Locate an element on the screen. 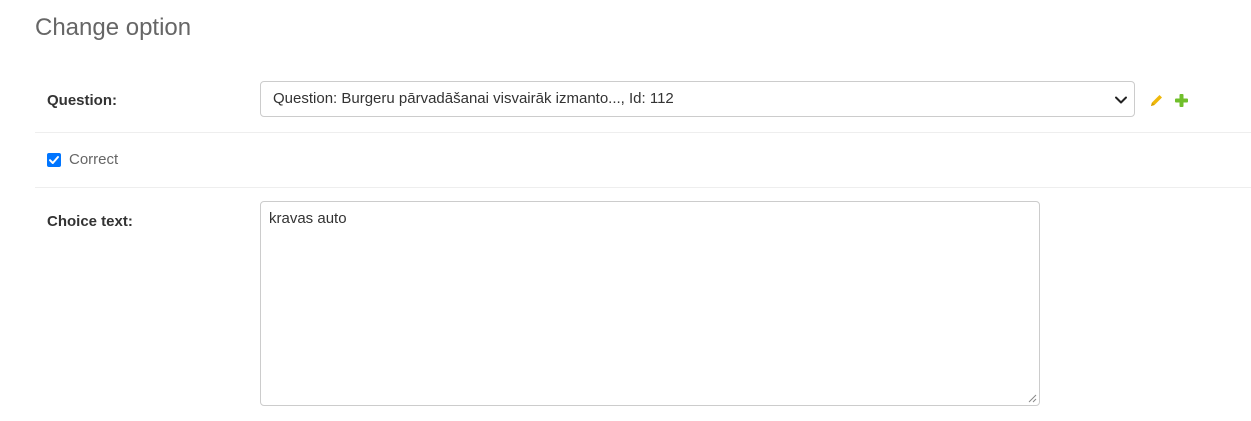 This screenshot has height=421, width=1251. check-icon is located at coordinates (54, 159).